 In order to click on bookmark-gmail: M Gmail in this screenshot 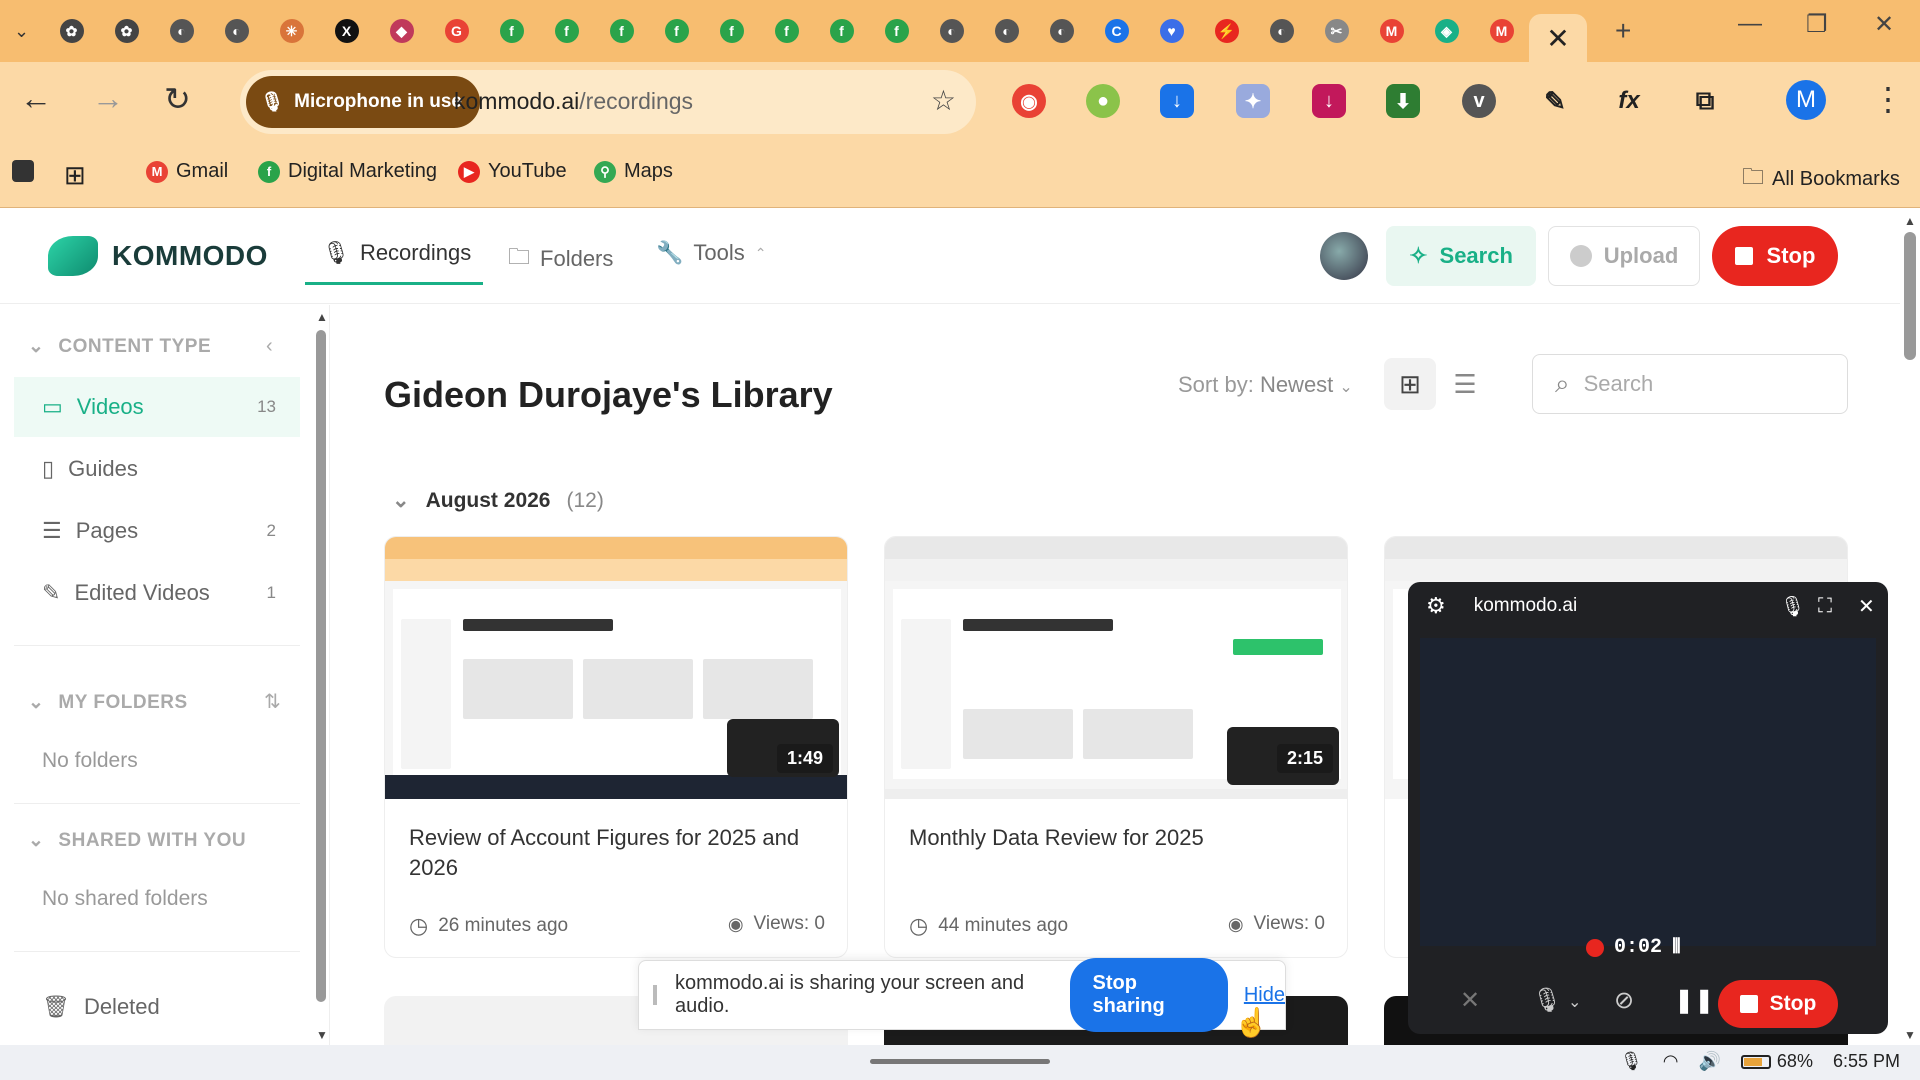, I will do `click(187, 171)`.